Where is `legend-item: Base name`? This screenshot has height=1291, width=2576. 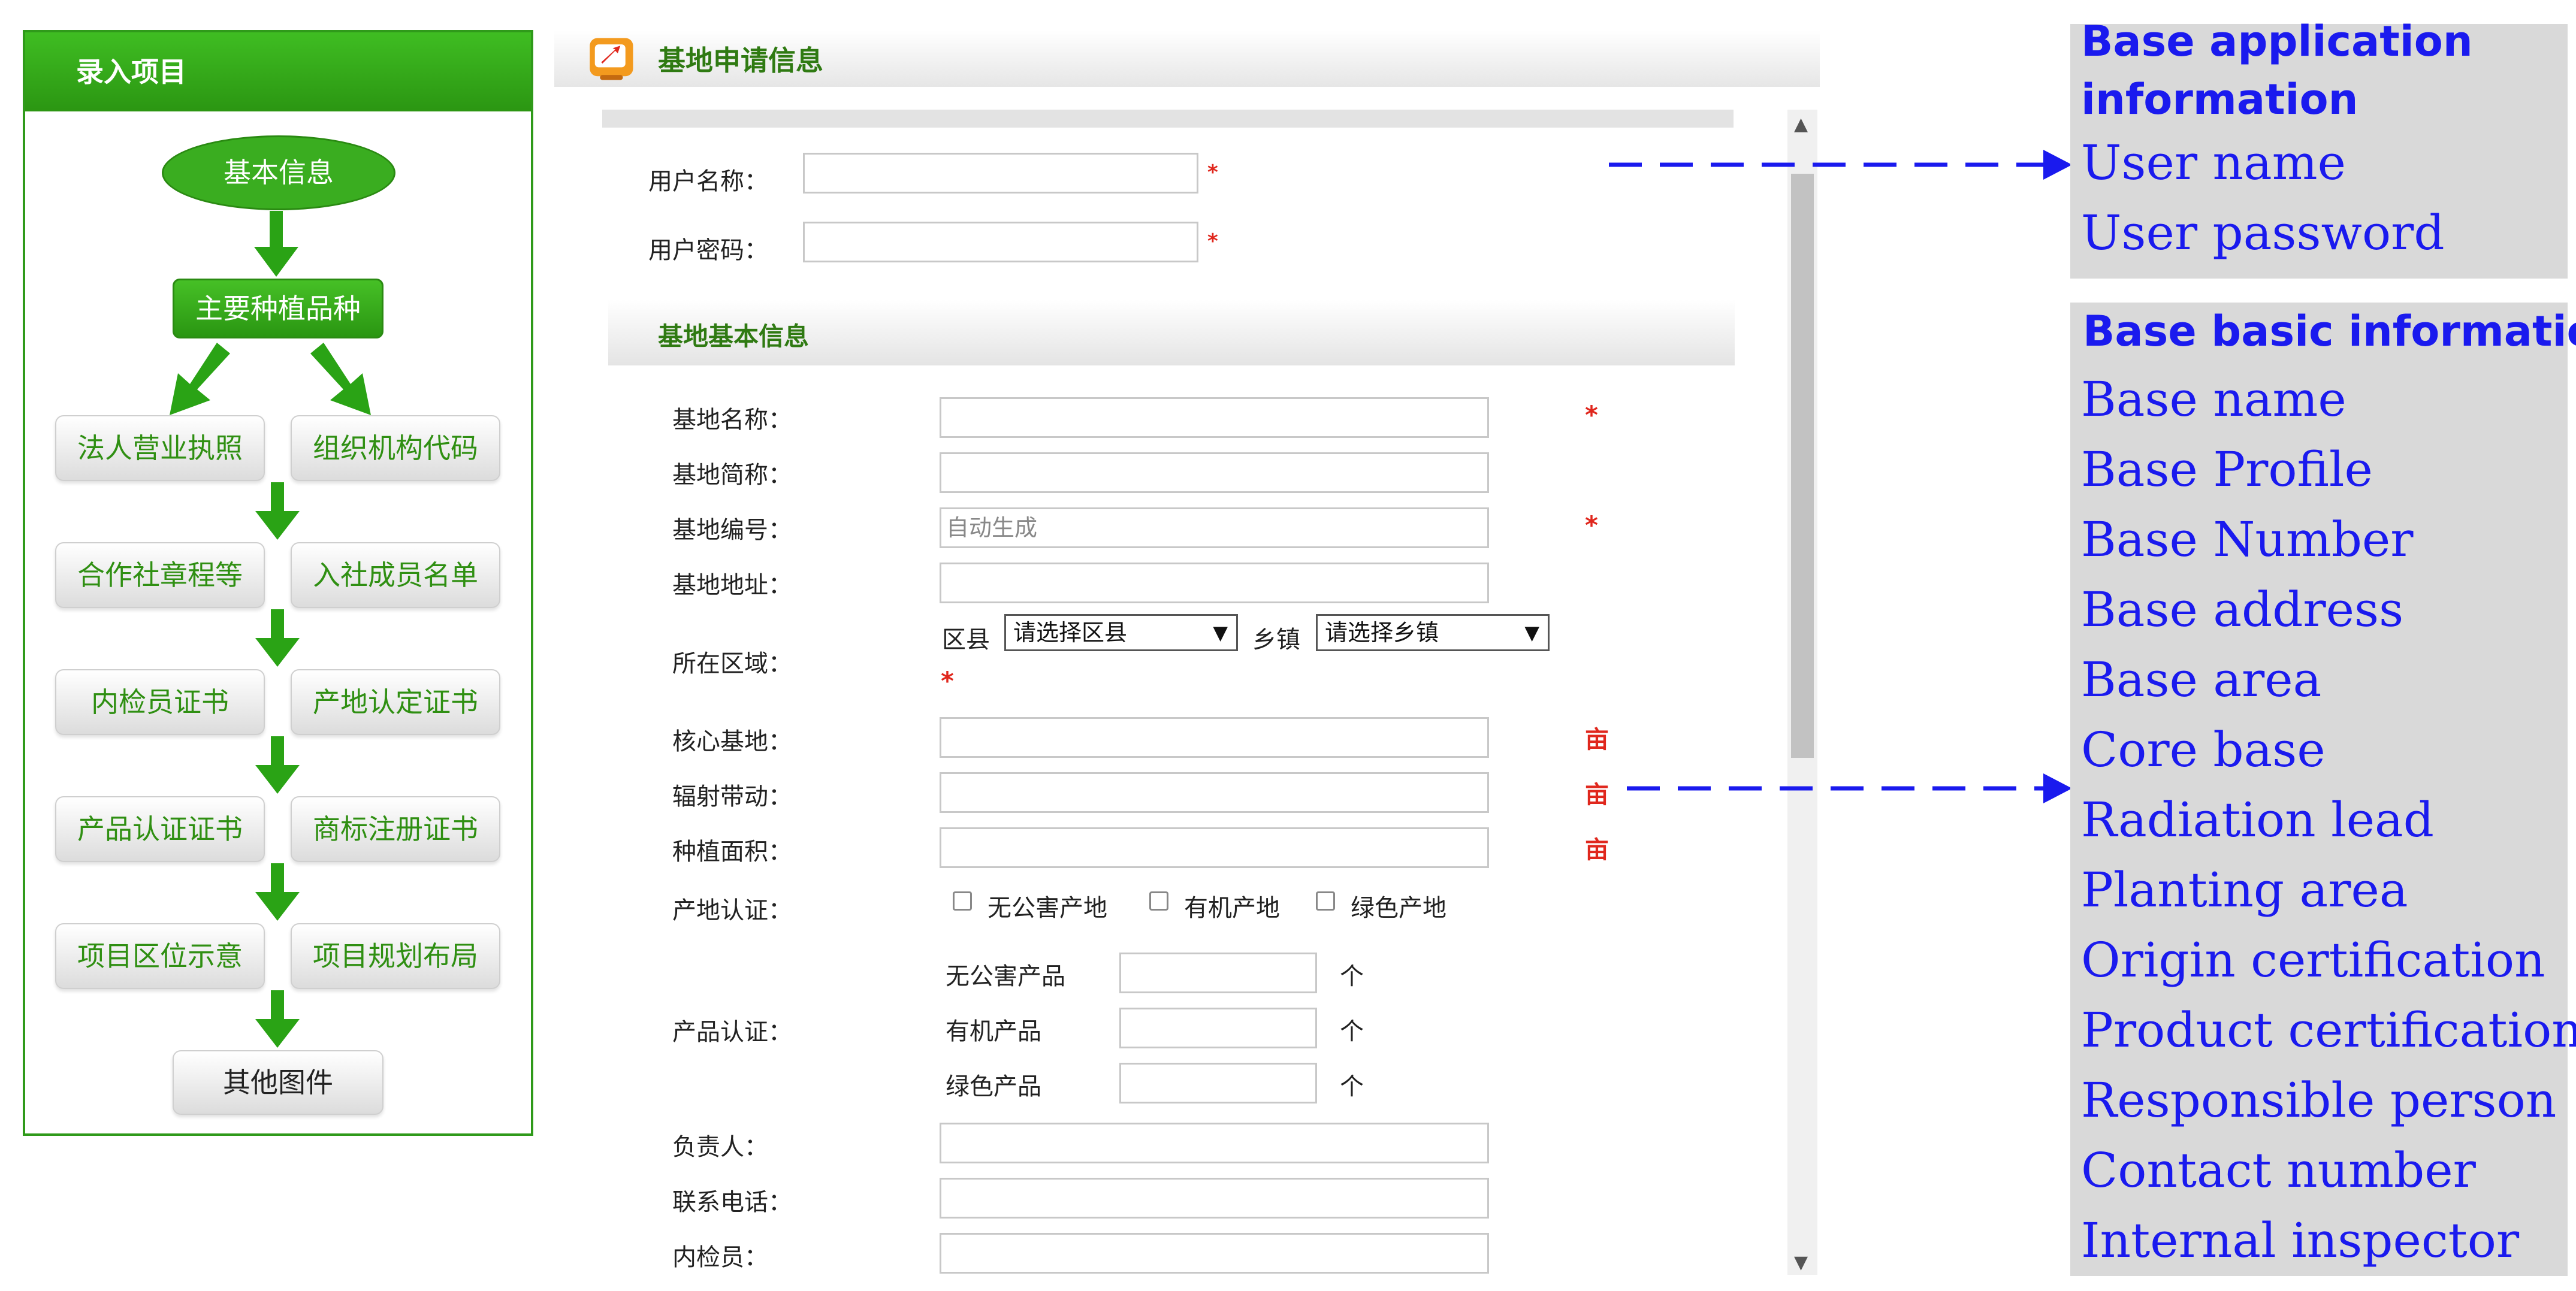 legend-item: Base name is located at coordinates (2214, 399).